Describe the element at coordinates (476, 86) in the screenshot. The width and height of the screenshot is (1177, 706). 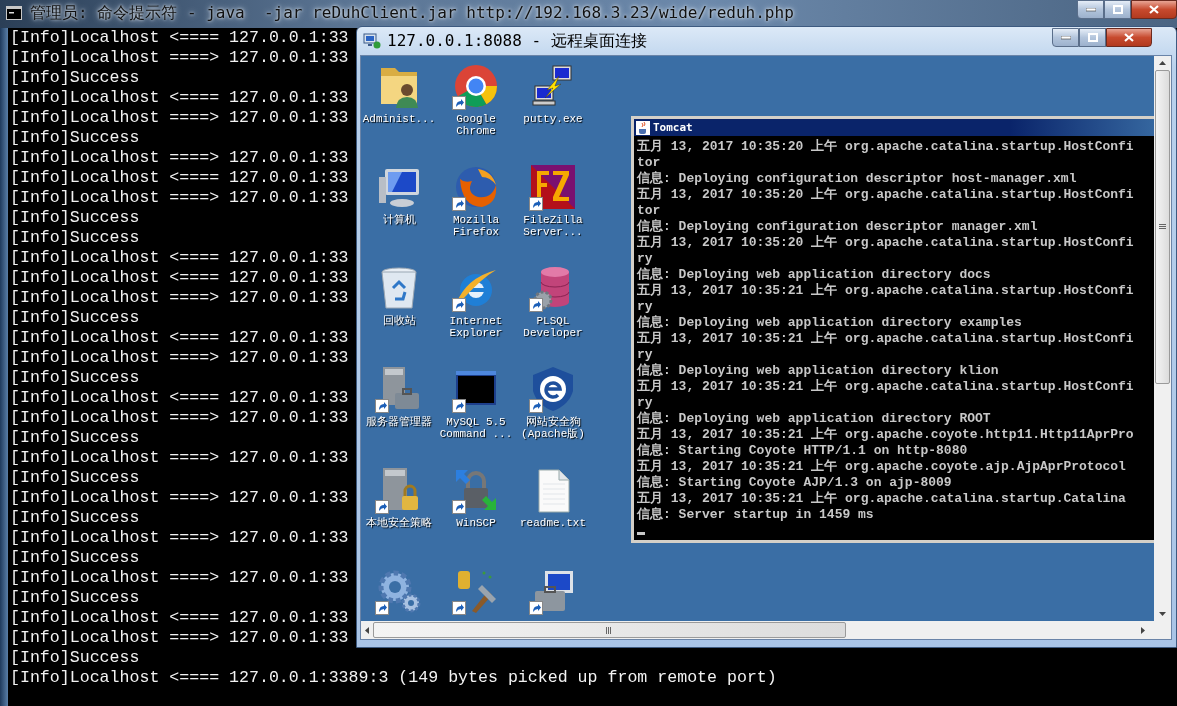
I see `browser-icon` at that location.